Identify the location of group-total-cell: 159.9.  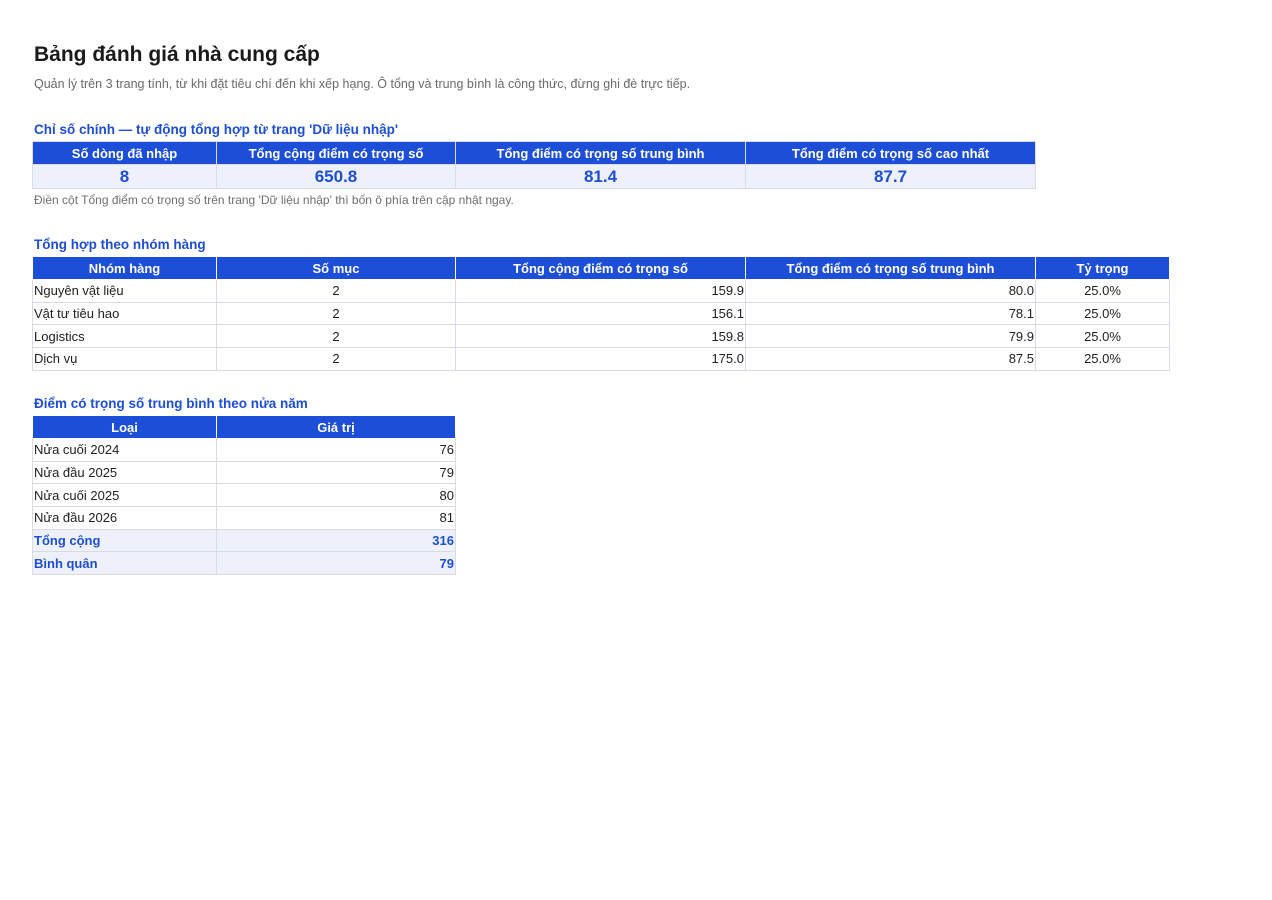
(600, 291).